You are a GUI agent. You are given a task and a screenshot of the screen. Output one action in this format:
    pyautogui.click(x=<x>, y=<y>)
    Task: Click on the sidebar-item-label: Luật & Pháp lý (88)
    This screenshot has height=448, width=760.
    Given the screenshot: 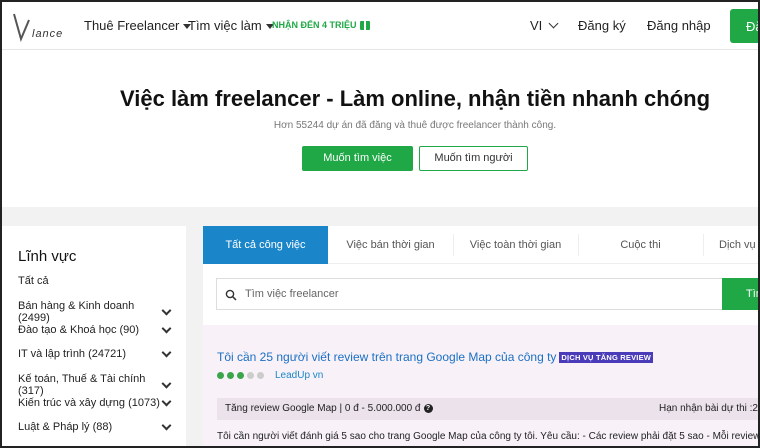 What is the action you would take?
    pyautogui.click(x=65, y=427)
    